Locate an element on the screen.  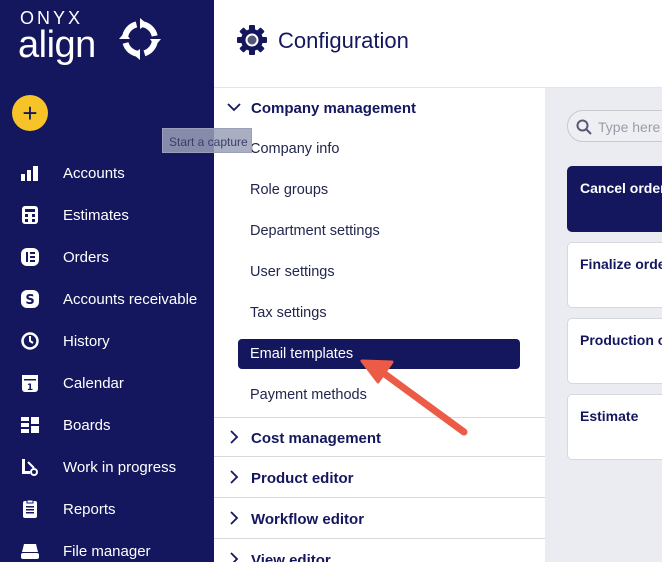
nav-item-work-in-progress: Work in progress is located at coordinates (107, 467).